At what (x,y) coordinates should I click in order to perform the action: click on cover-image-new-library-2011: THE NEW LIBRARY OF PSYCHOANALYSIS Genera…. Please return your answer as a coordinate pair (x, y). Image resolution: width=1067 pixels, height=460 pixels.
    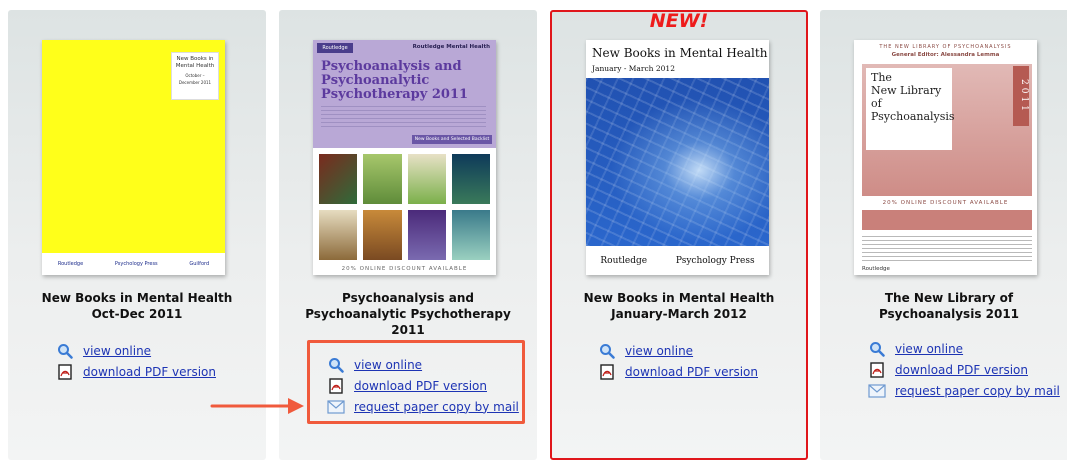
    Looking at the image, I should click on (945, 157).